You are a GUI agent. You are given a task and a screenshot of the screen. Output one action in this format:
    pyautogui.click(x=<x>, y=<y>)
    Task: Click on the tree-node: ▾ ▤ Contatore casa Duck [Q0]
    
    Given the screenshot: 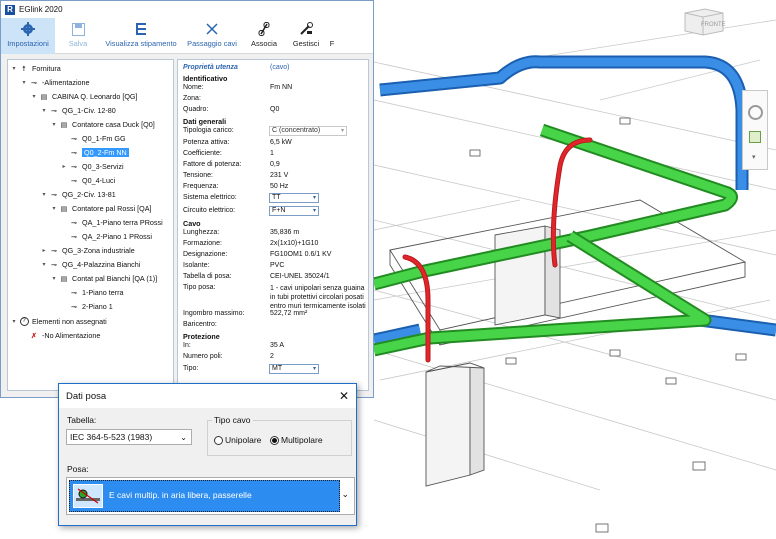 What is the action you would take?
    pyautogui.click(x=102, y=124)
    